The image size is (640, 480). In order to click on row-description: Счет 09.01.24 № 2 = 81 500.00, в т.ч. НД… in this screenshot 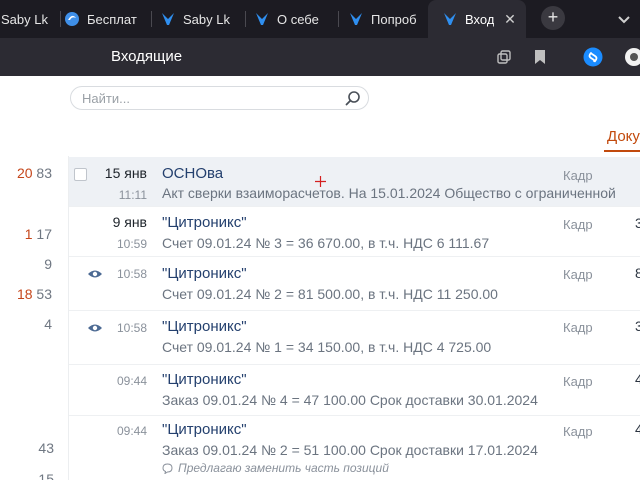, I will do `click(330, 294)`.